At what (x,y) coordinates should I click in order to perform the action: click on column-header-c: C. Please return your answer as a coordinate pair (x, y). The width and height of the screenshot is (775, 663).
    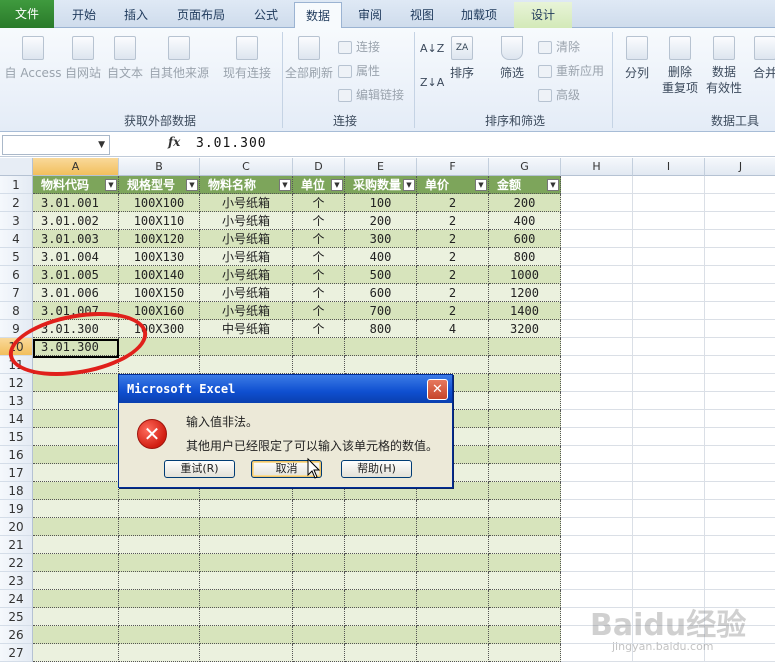
    Looking at the image, I should click on (246, 167).